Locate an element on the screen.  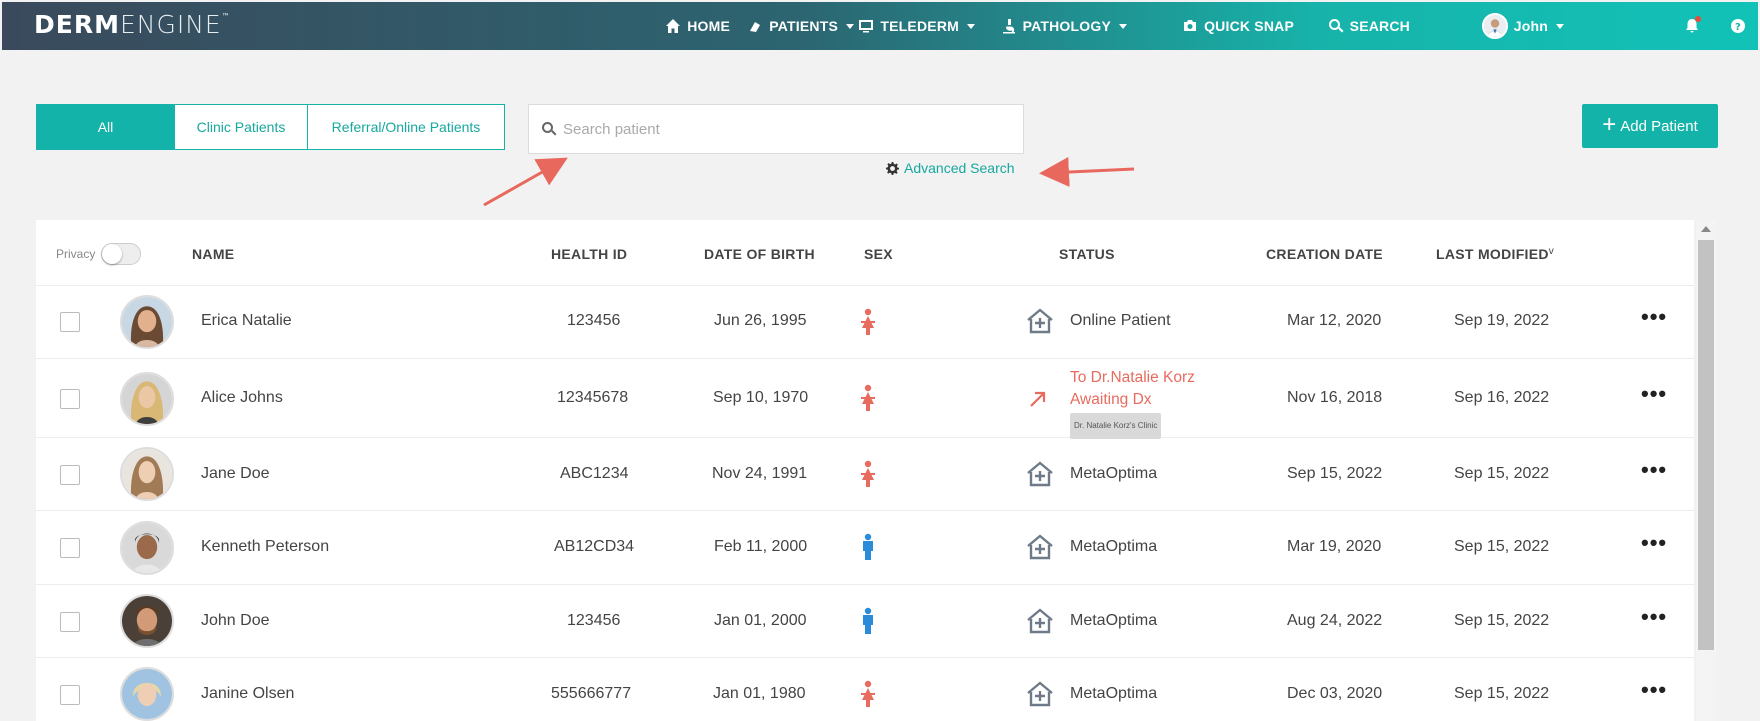
scroll-thumb is located at coordinates (1706, 445).